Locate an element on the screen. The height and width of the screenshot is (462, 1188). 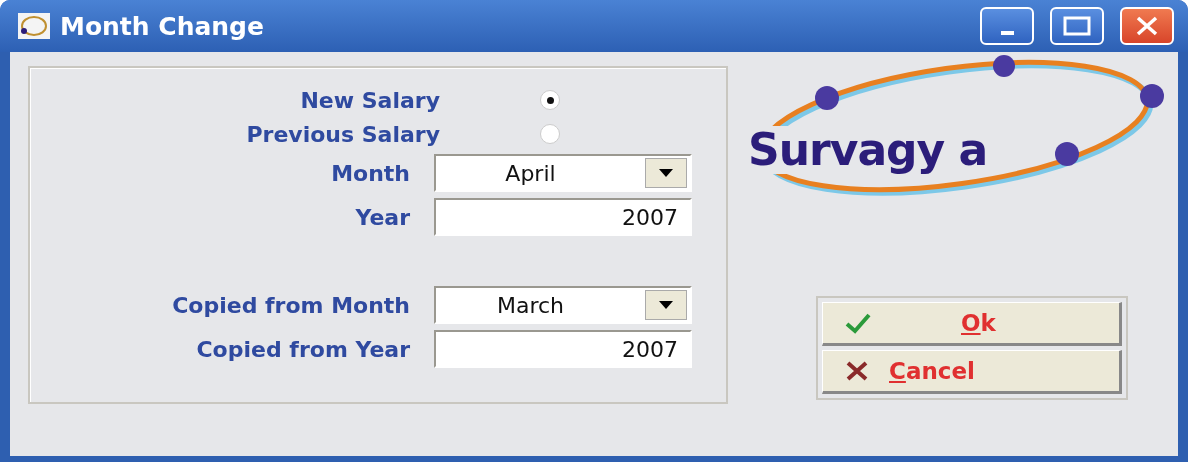
field-label: Year is located at coordinates (382, 217).